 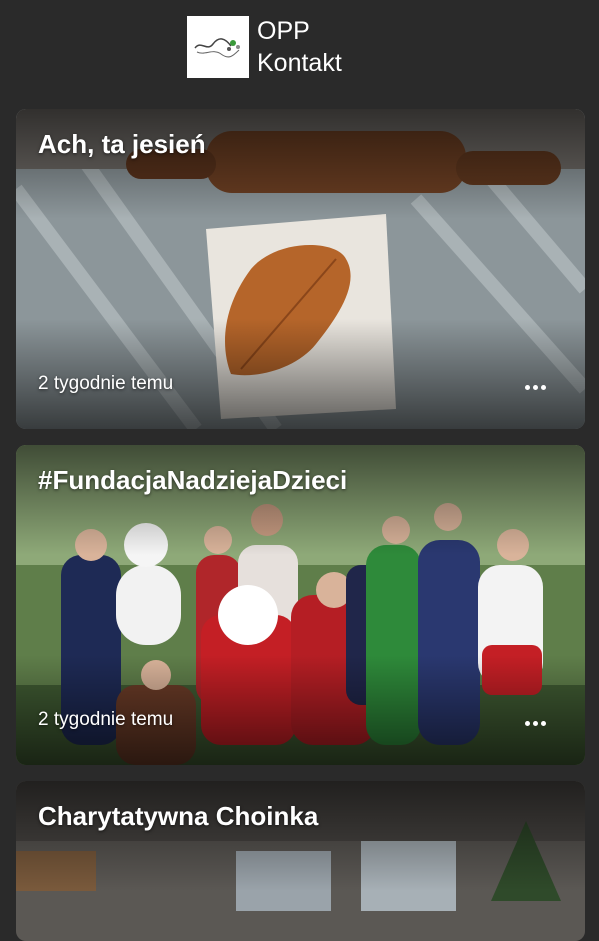 What do you see at coordinates (301, 480) in the screenshot?
I see `post-title: #FundacjaNadziejaDzieci` at bounding box center [301, 480].